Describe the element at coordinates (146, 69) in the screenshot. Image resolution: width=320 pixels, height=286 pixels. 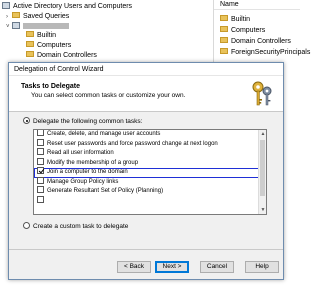
I see `dialog-title: Delegation of Control Wizard` at that location.